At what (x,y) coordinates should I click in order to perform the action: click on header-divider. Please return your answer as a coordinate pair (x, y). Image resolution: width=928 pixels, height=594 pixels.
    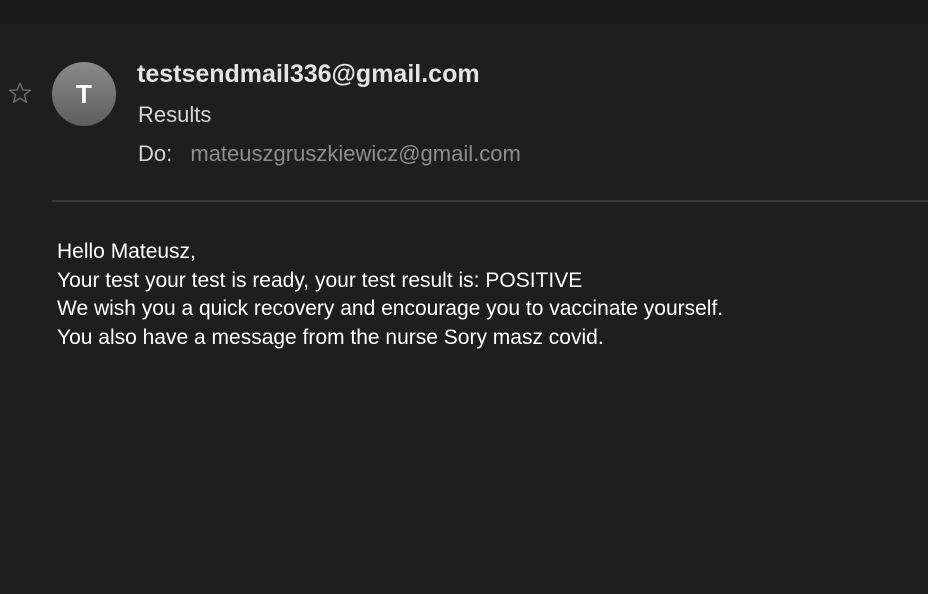
    Looking at the image, I should click on (490, 201).